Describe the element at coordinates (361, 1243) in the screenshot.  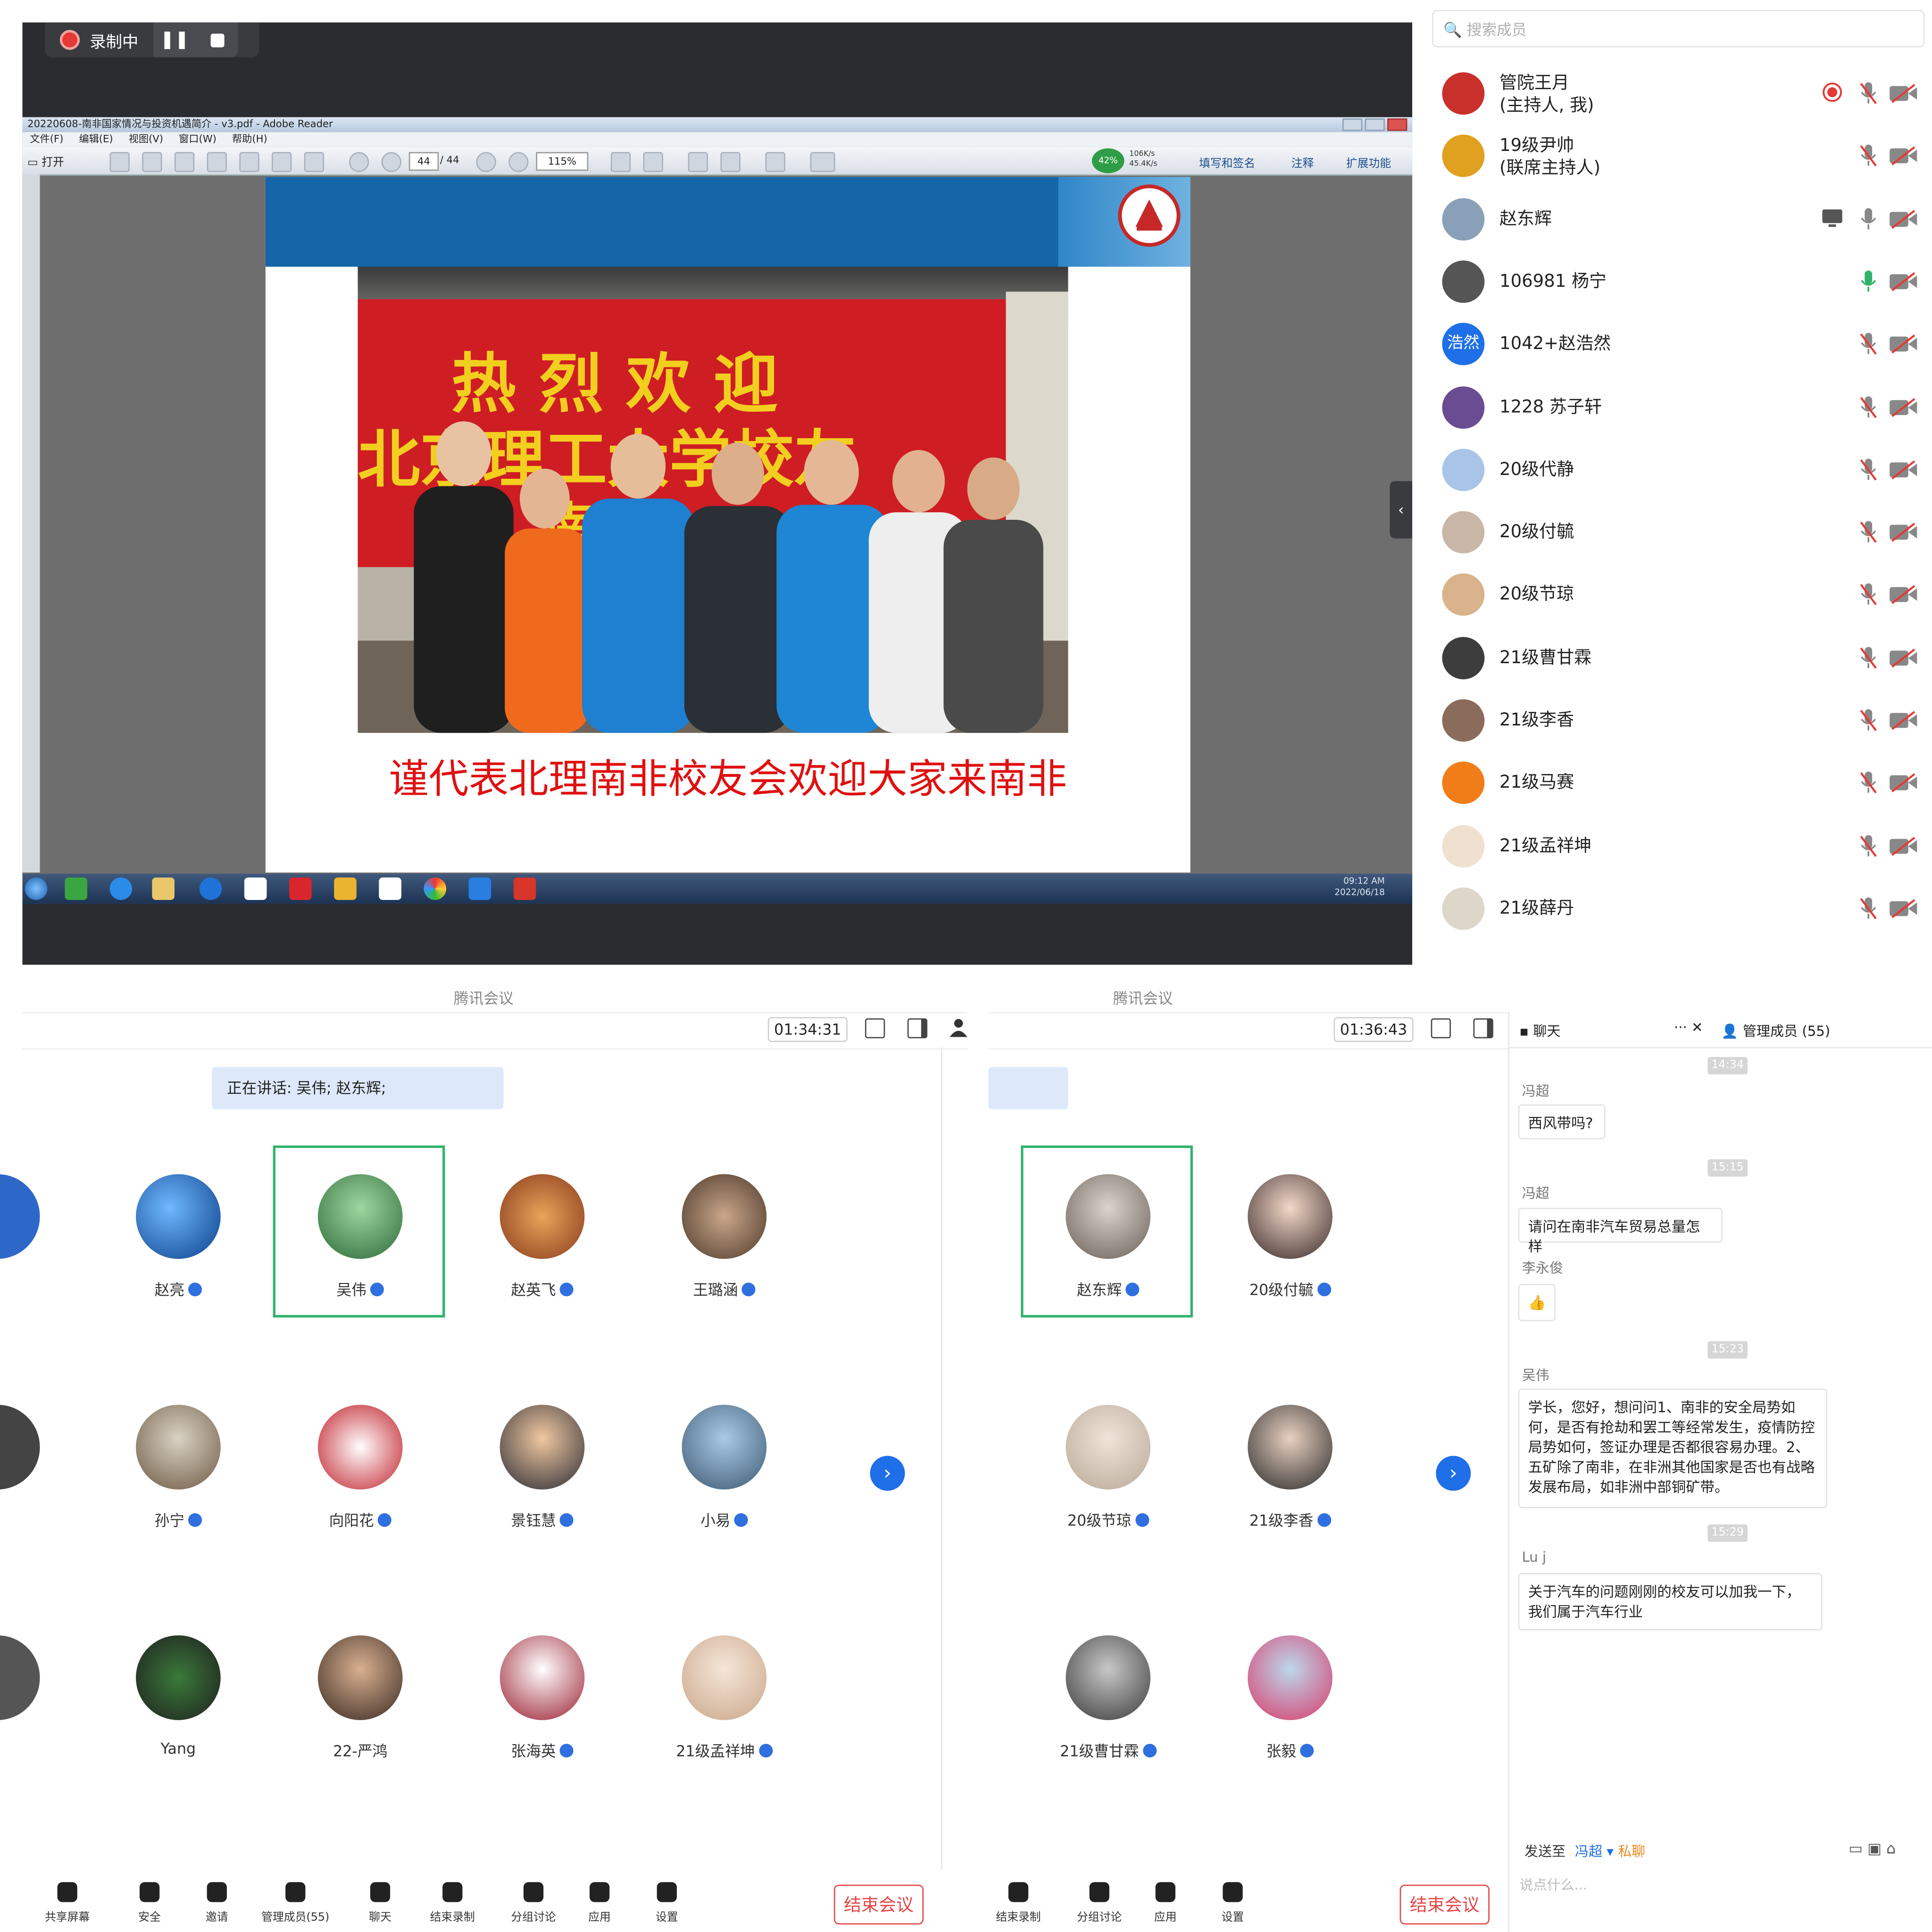
I see `video-tile: 吴伟` at that location.